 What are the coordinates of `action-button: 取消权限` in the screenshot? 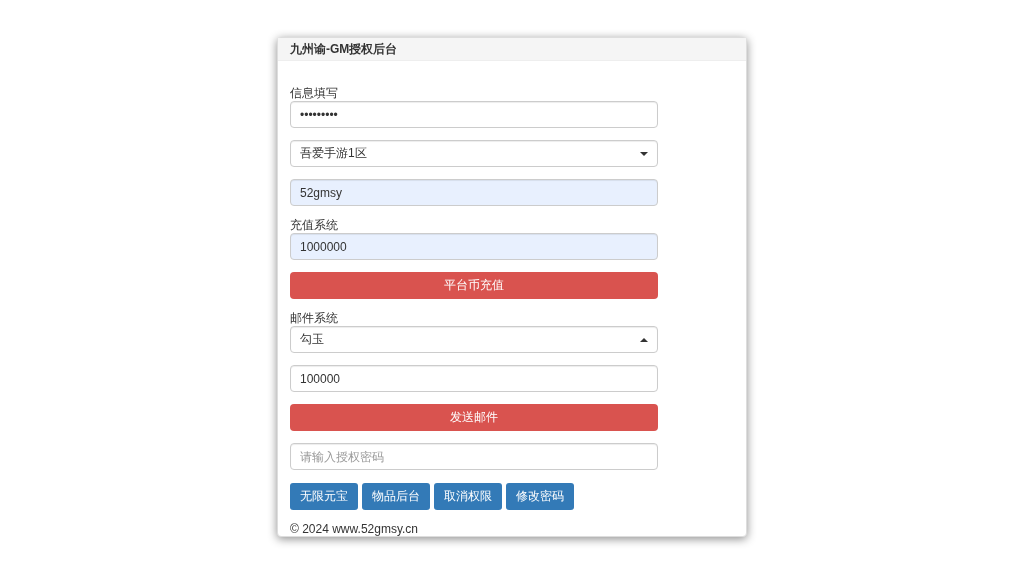 It's located at (468, 496).